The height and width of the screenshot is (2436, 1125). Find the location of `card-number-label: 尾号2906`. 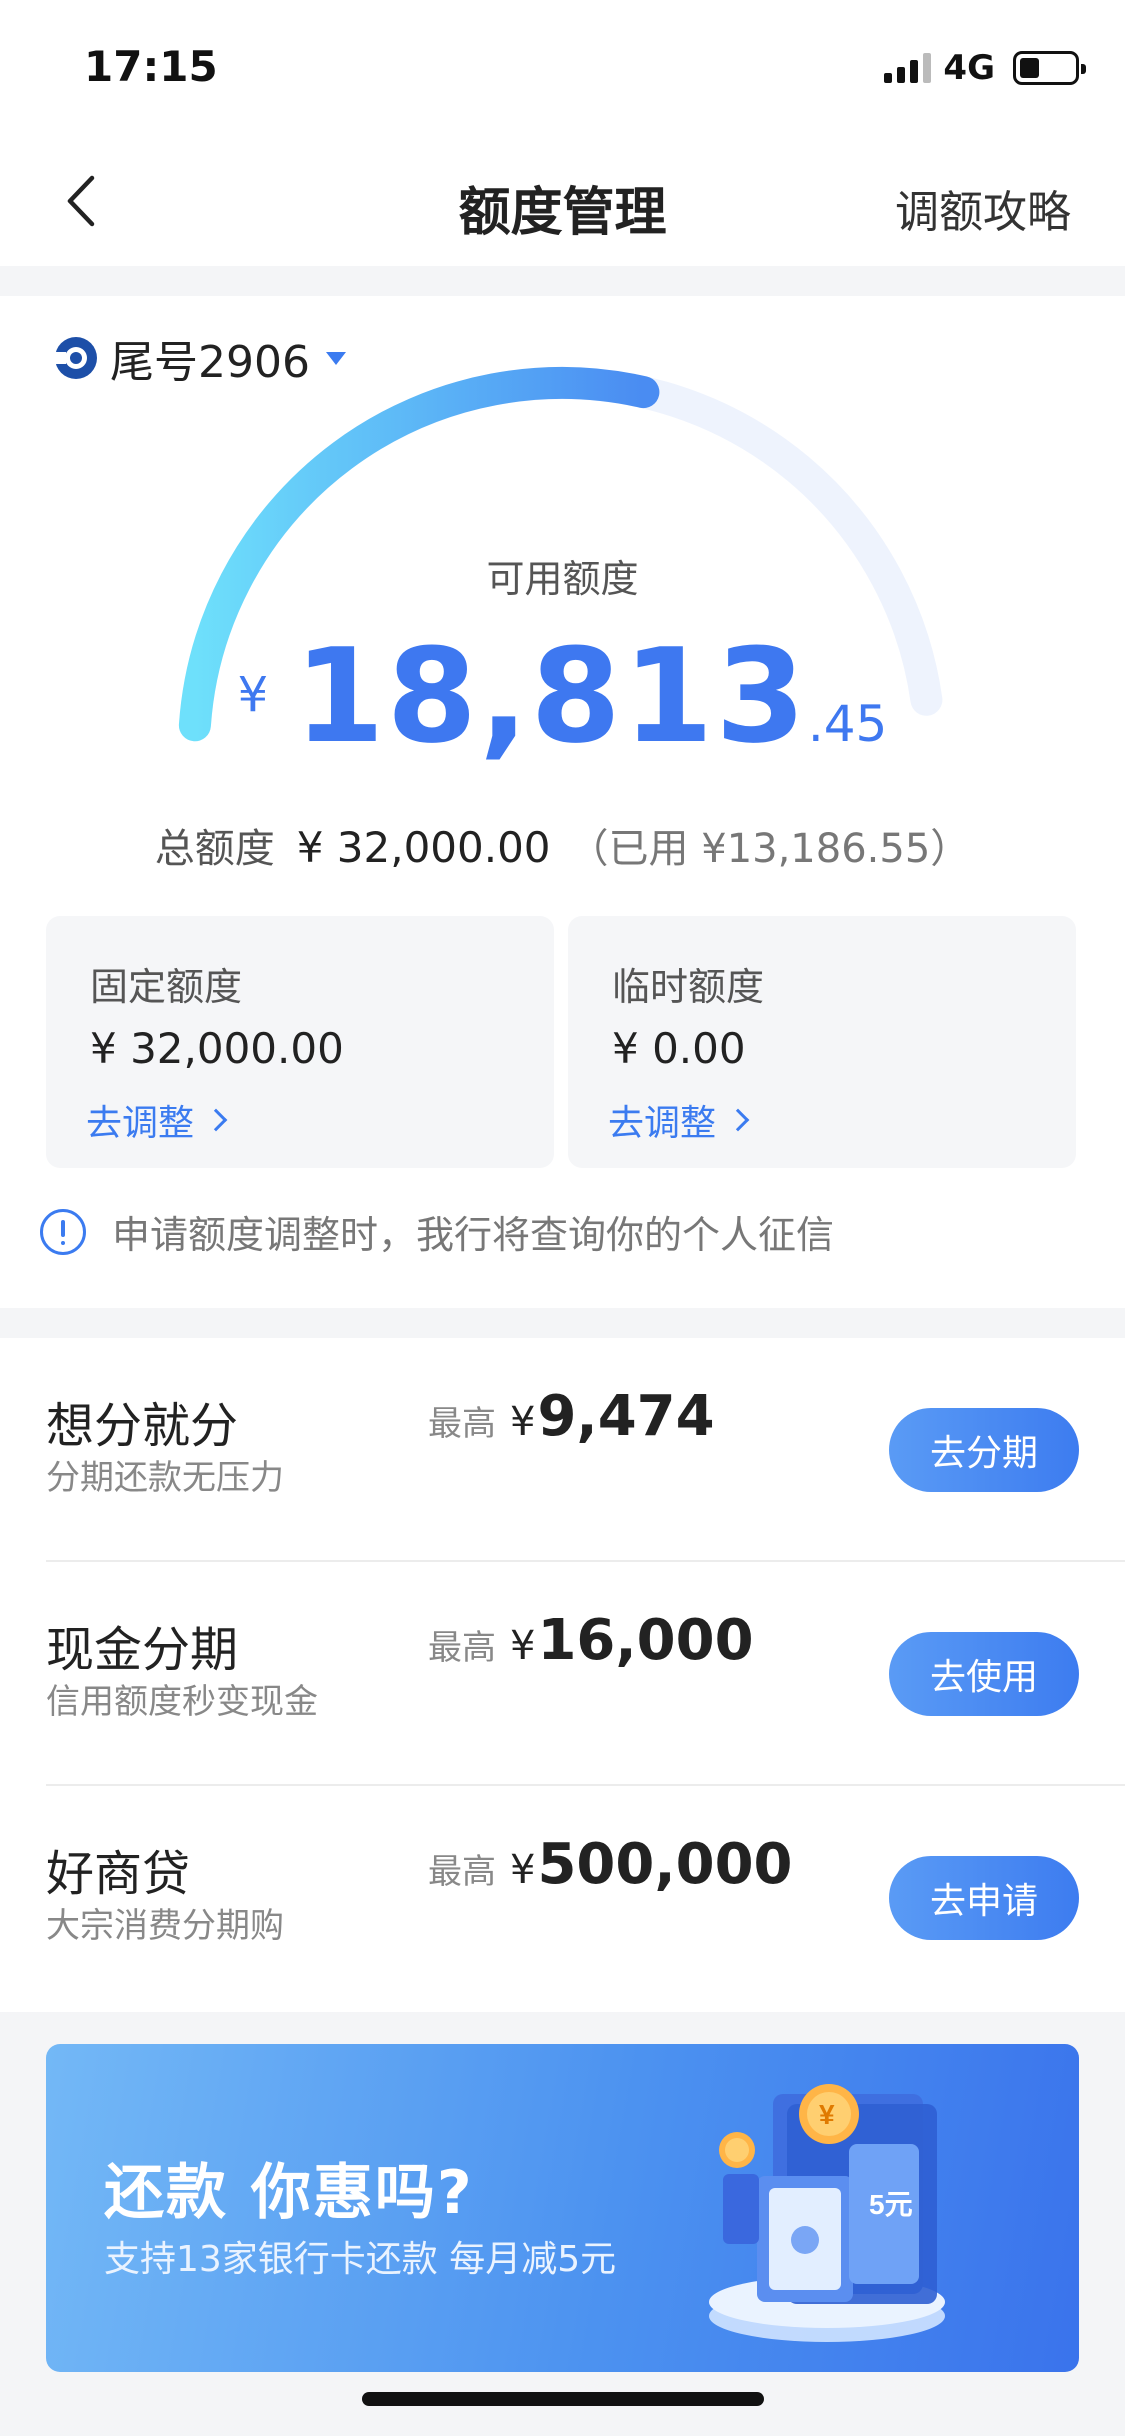

card-number-label: 尾号2906 is located at coordinates (210, 362).